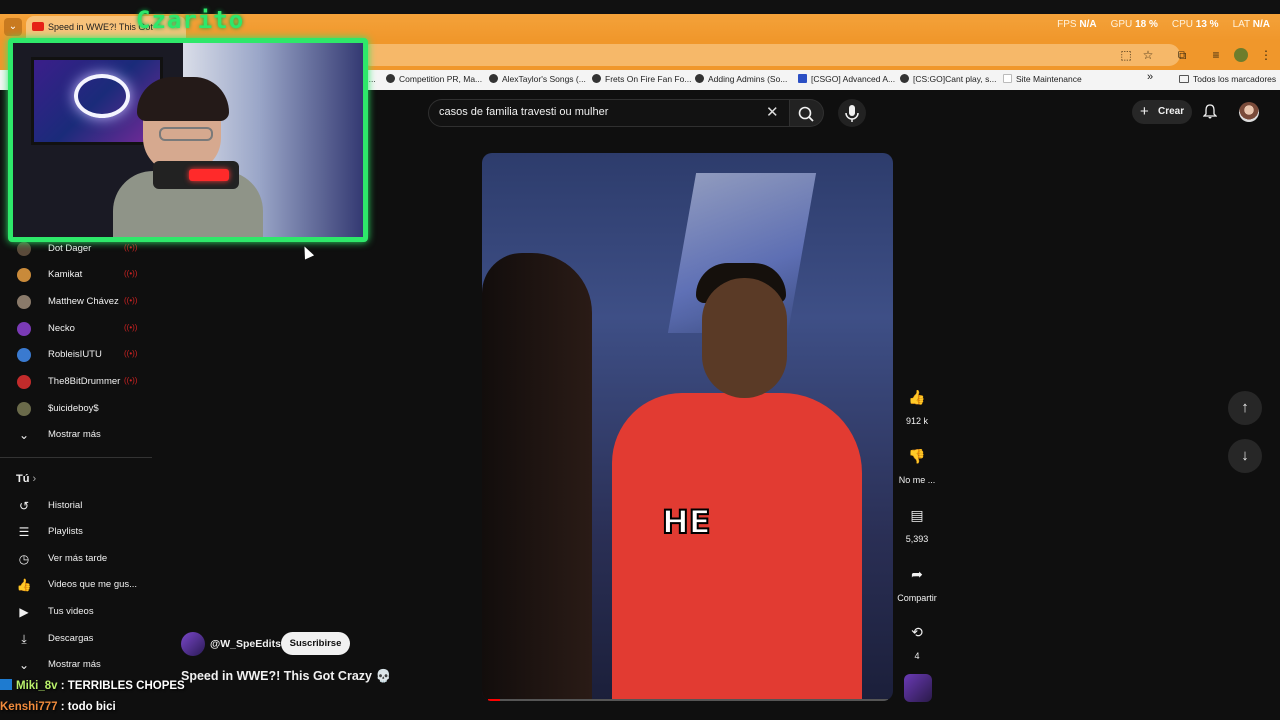 The height and width of the screenshot is (720, 1280). Describe the element at coordinates (6, 684) in the screenshot. I see `chat-badge-icon` at that location.